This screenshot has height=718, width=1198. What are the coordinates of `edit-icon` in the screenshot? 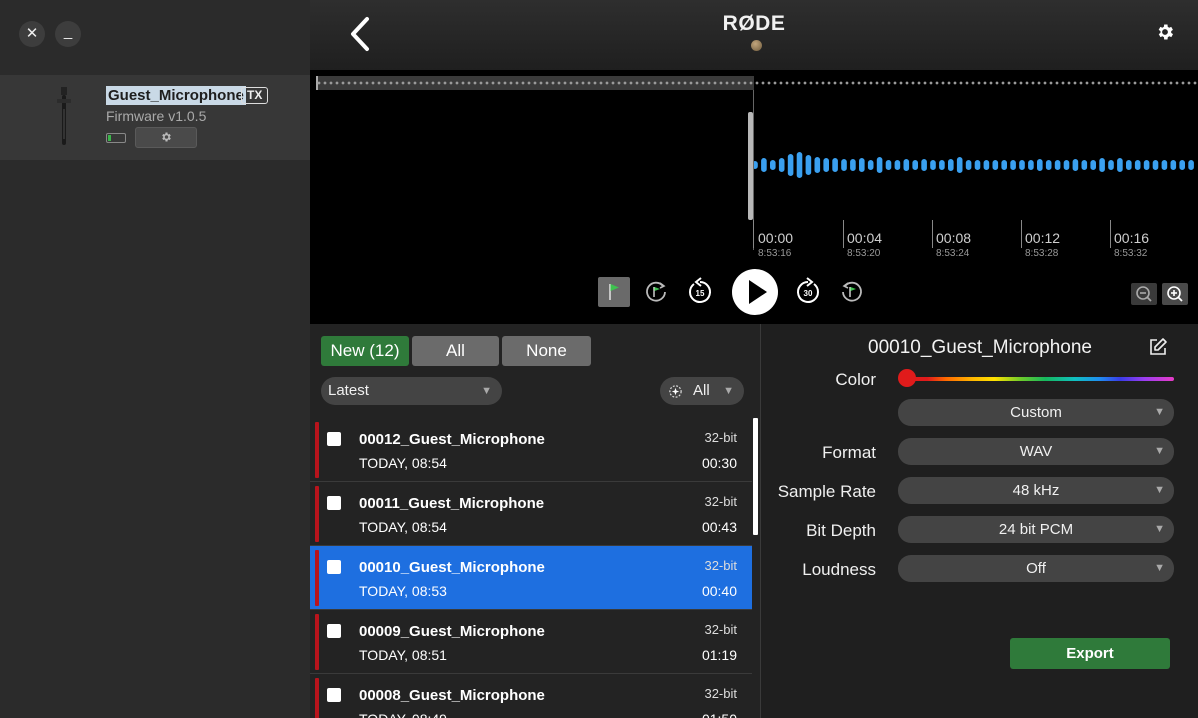 It's located at (1158, 347).